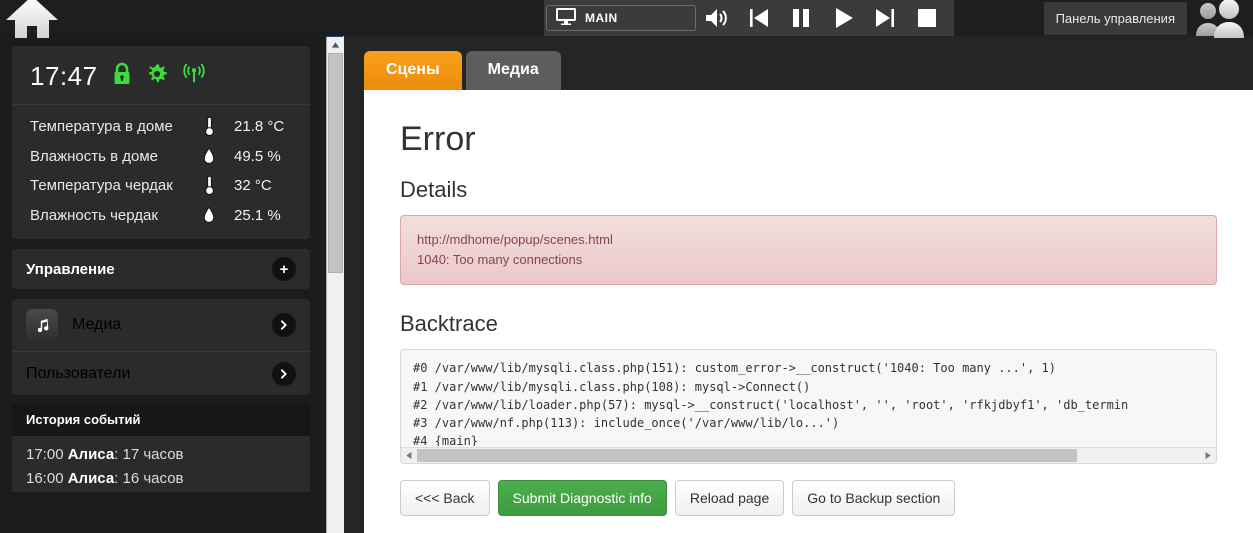 The image size is (1253, 533). What do you see at coordinates (1208, 455) in the screenshot?
I see `scroll-right-arrow-icon` at bounding box center [1208, 455].